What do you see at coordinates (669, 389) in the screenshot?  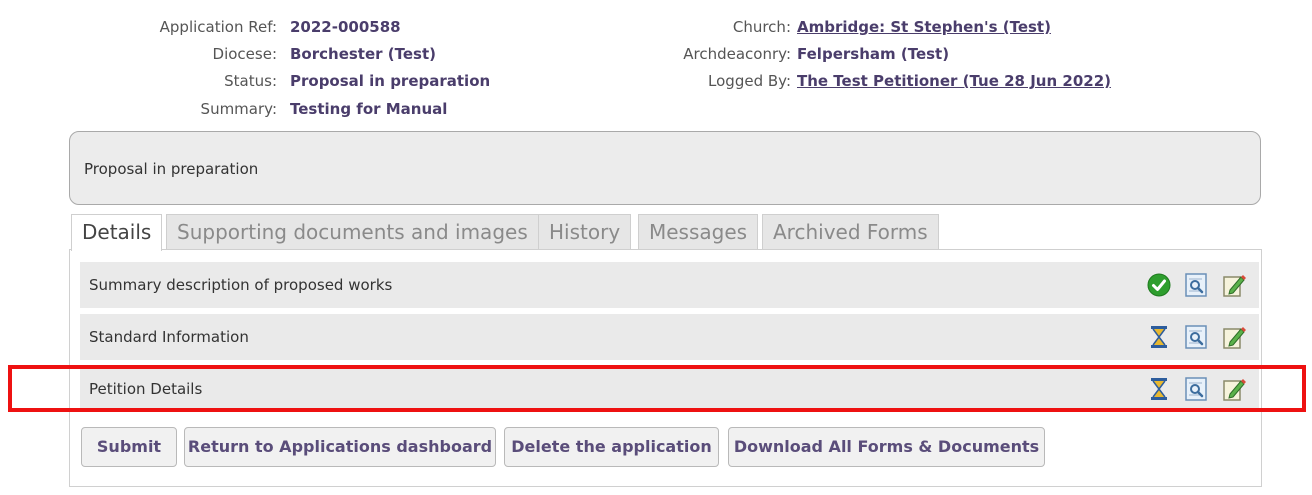 I see `form-row-petition-details: Petition Details` at bounding box center [669, 389].